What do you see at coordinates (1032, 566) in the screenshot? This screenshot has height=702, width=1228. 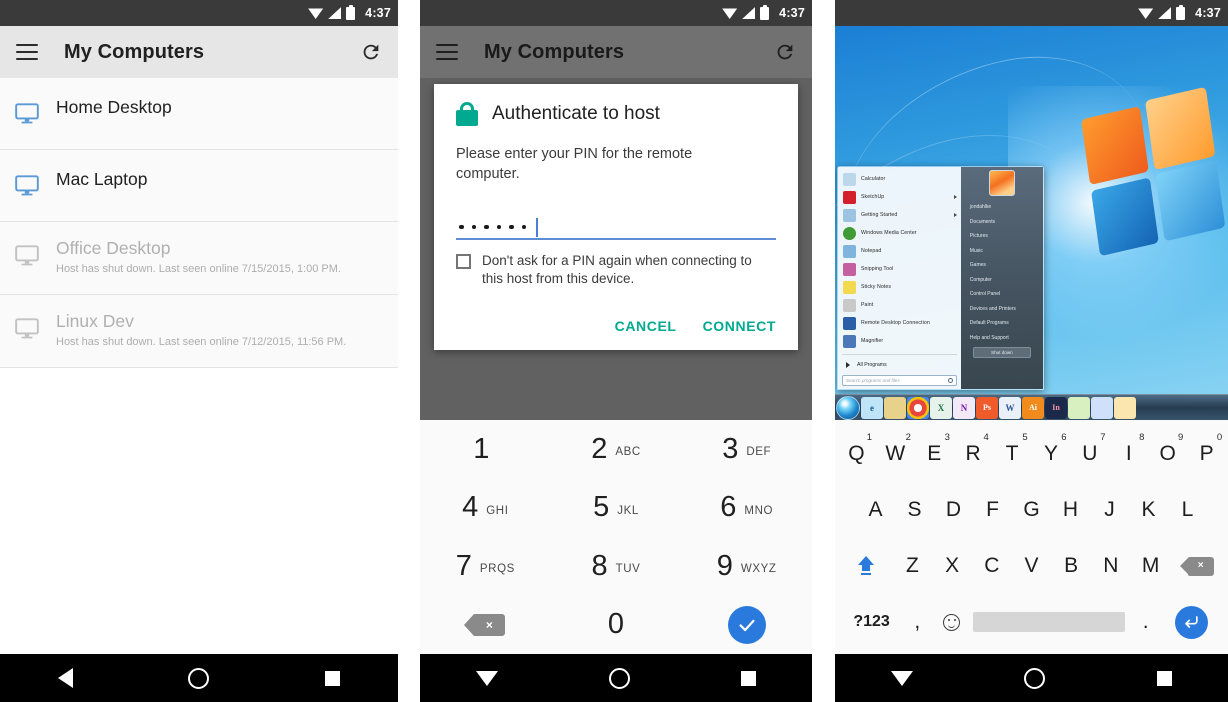 I see `key-v: V` at bounding box center [1032, 566].